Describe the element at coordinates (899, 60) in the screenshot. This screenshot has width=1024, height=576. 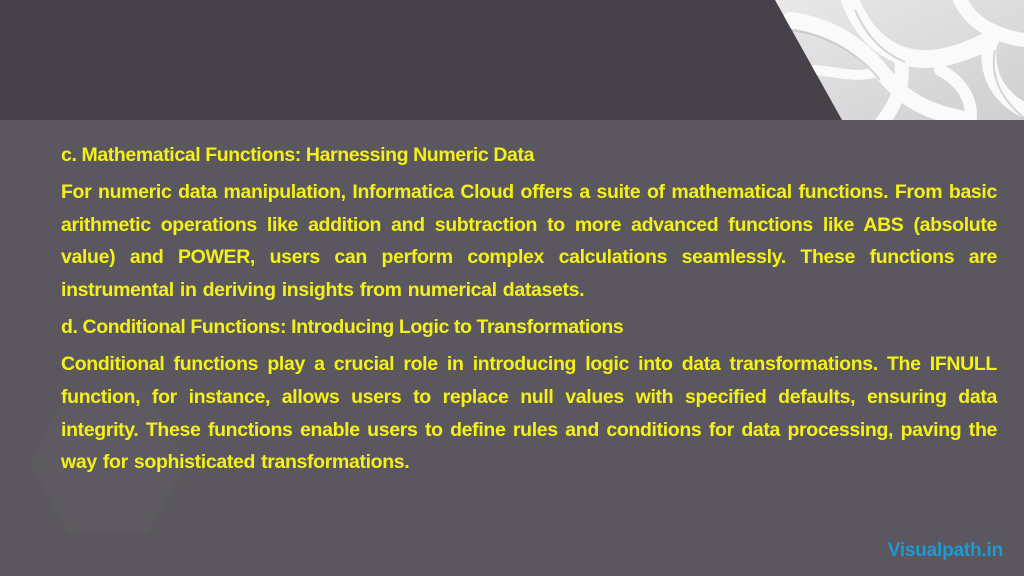
I see `lattice-pattern-image` at that location.